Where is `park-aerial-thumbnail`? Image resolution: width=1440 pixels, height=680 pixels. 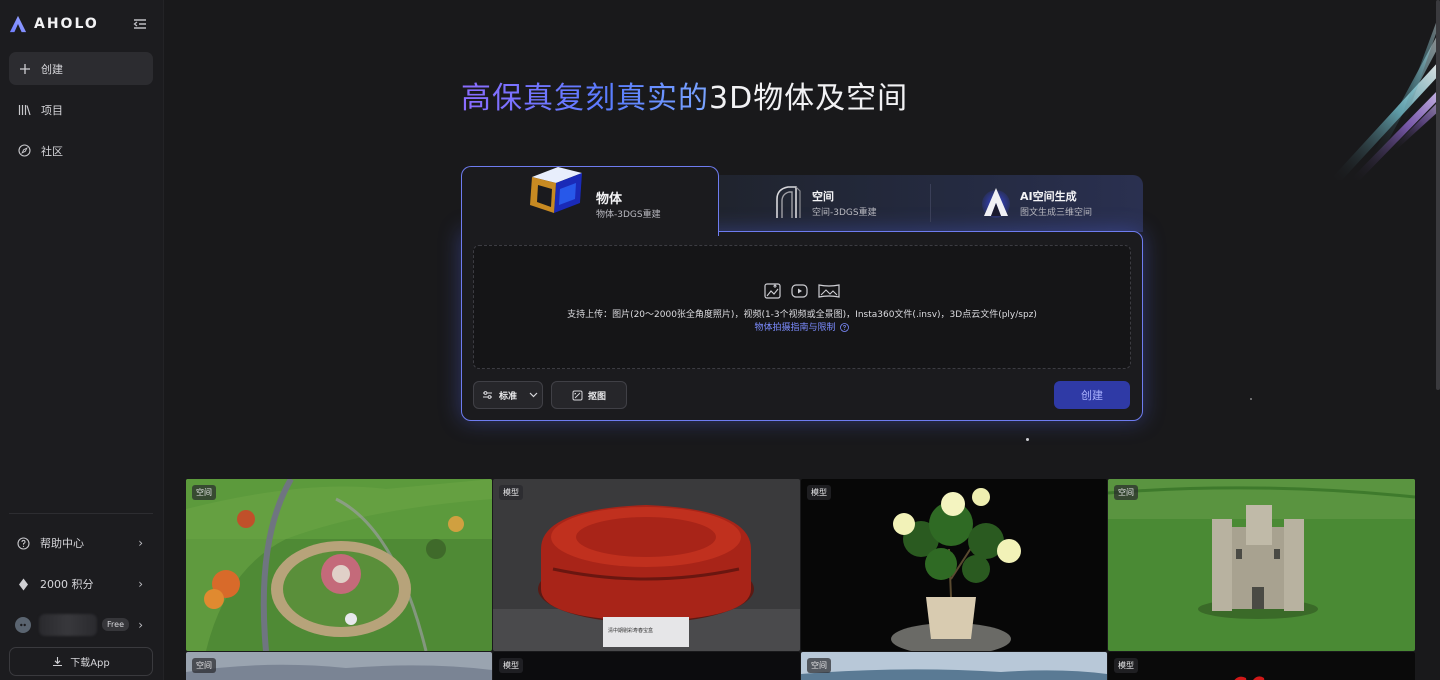 park-aerial-thumbnail is located at coordinates (339, 565).